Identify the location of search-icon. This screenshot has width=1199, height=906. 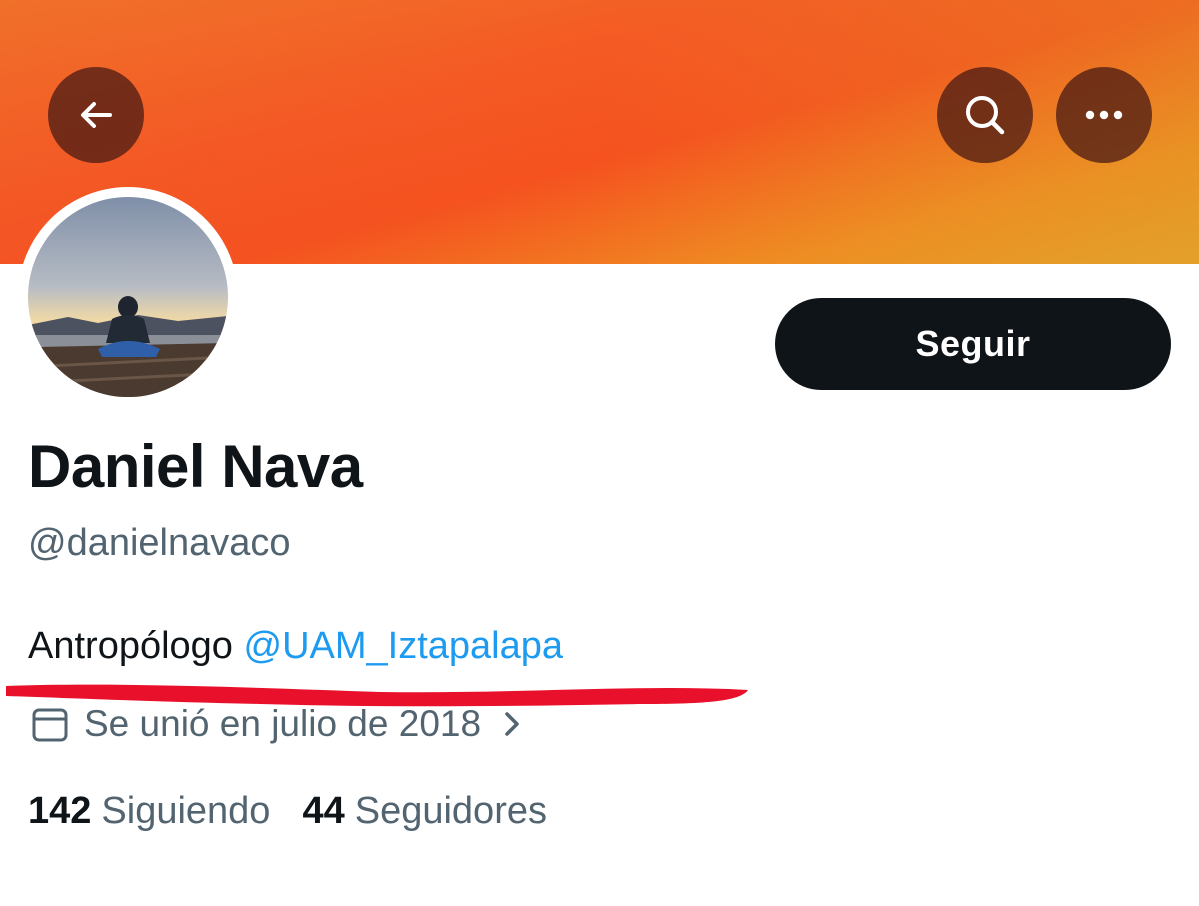
(985, 115).